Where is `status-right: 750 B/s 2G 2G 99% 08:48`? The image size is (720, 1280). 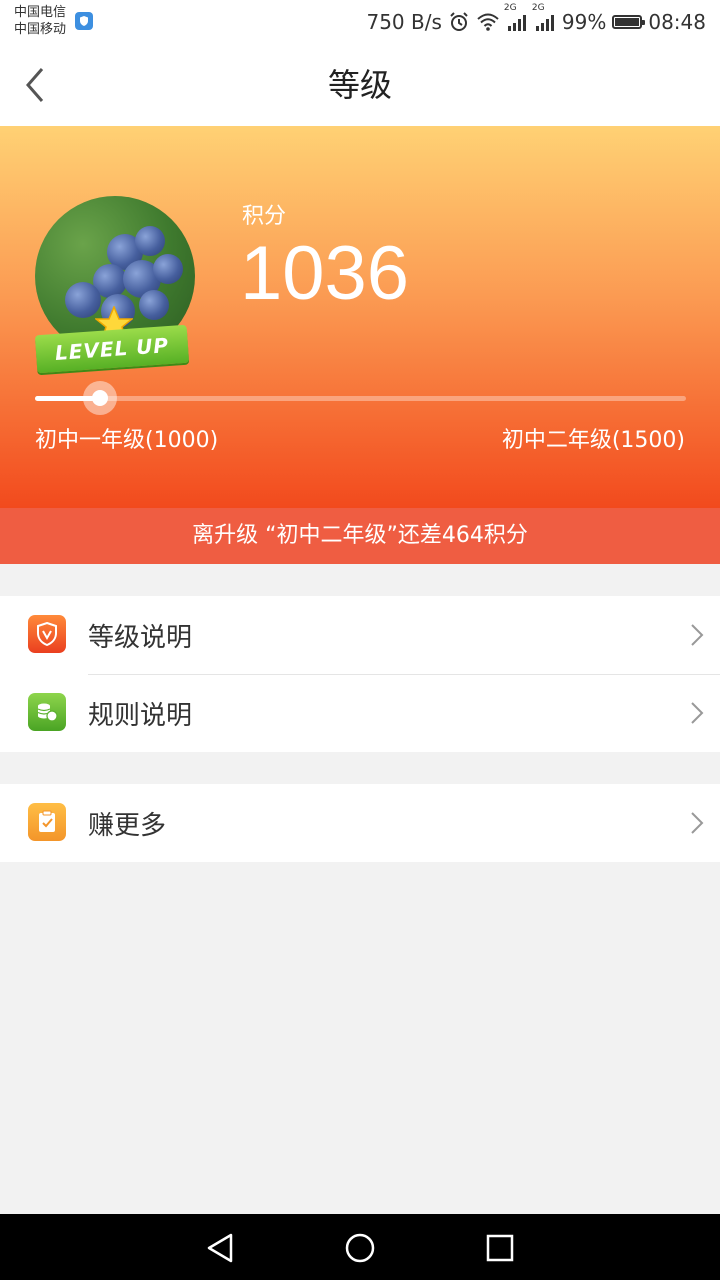 status-right: 750 B/s 2G 2G 99% 08:48 is located at coordinates (536, 22).